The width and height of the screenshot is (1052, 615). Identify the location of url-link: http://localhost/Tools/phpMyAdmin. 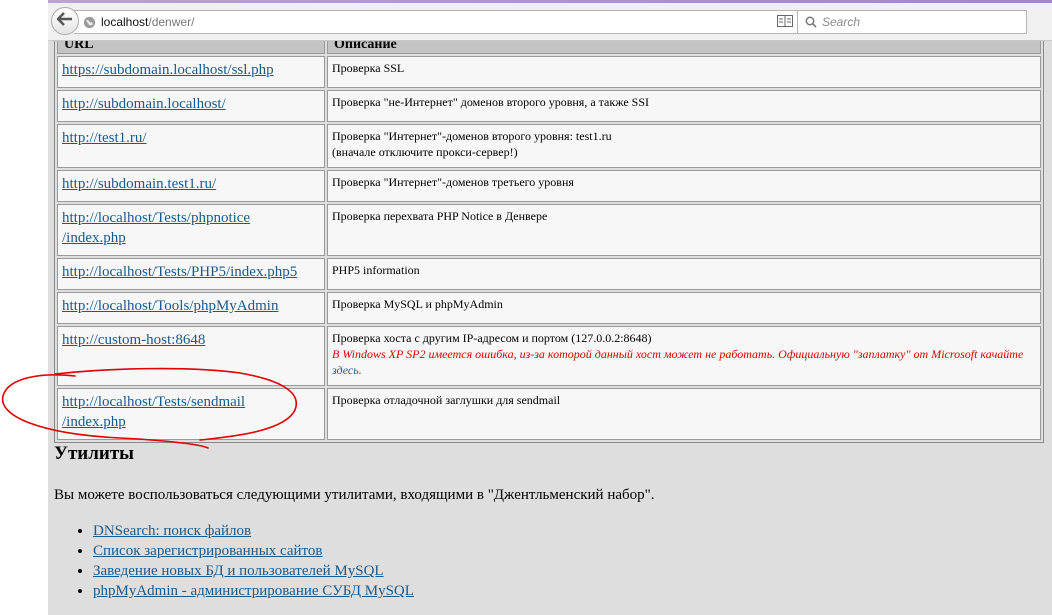
(170, 306).